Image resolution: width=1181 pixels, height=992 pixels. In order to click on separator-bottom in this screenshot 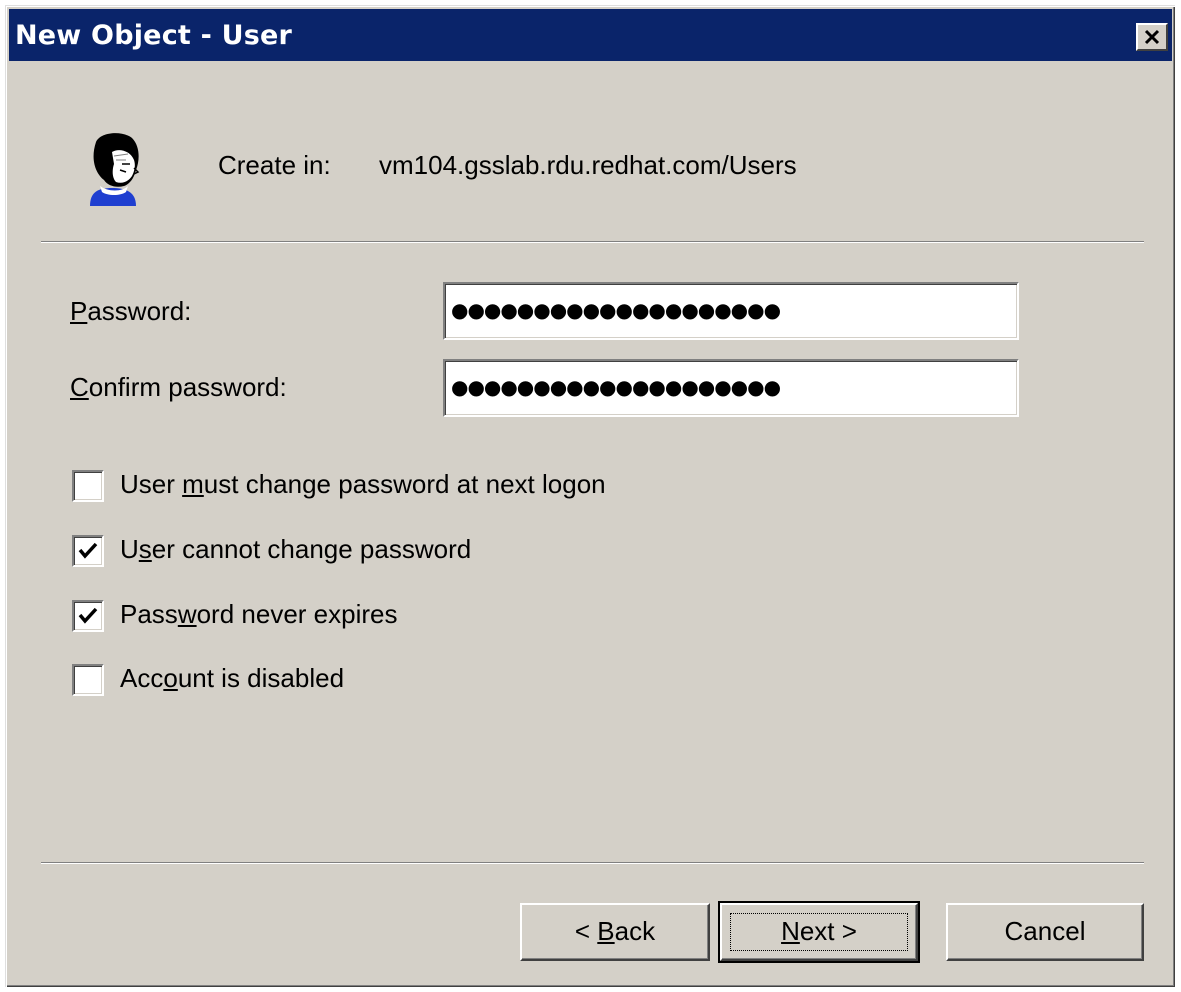, I will do `click(592, 863)`.